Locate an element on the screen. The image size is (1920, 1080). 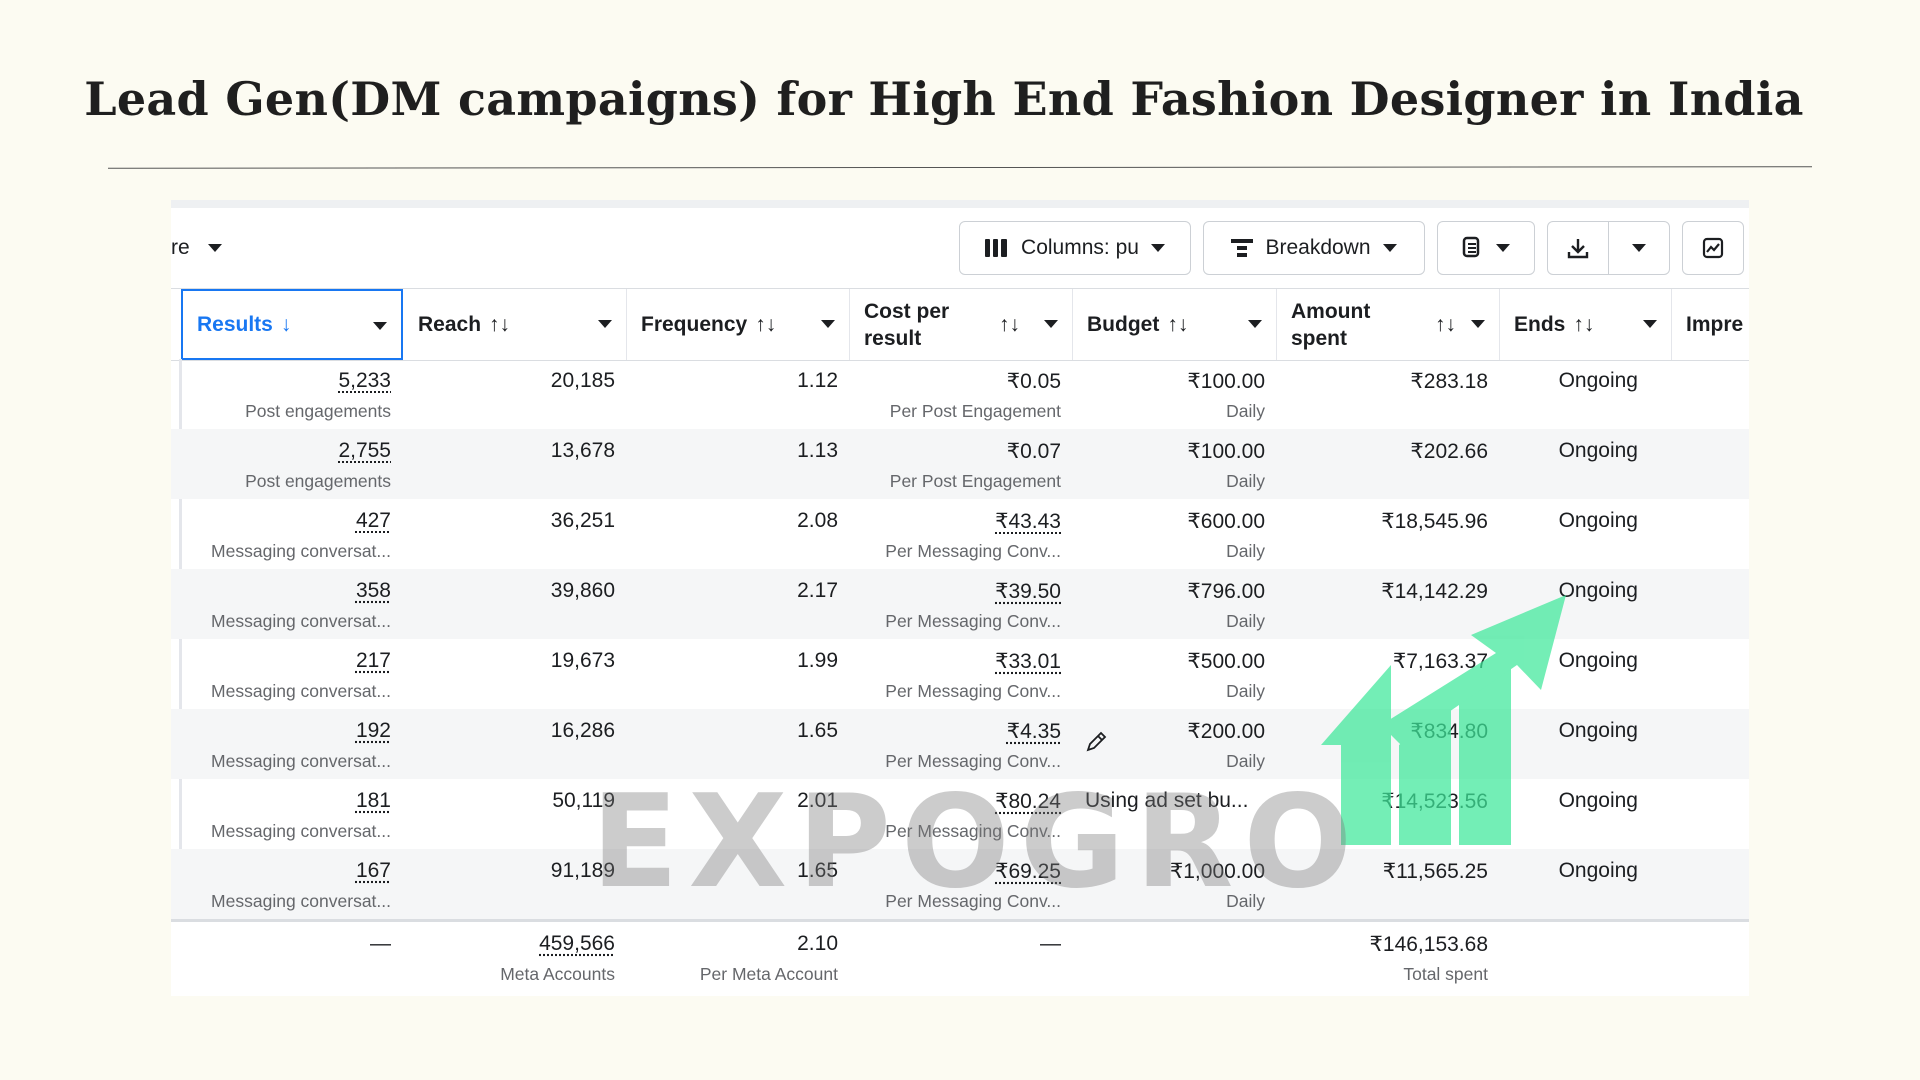
results-cell: 2,755 Post engagements is located at coordinates (292, 464).